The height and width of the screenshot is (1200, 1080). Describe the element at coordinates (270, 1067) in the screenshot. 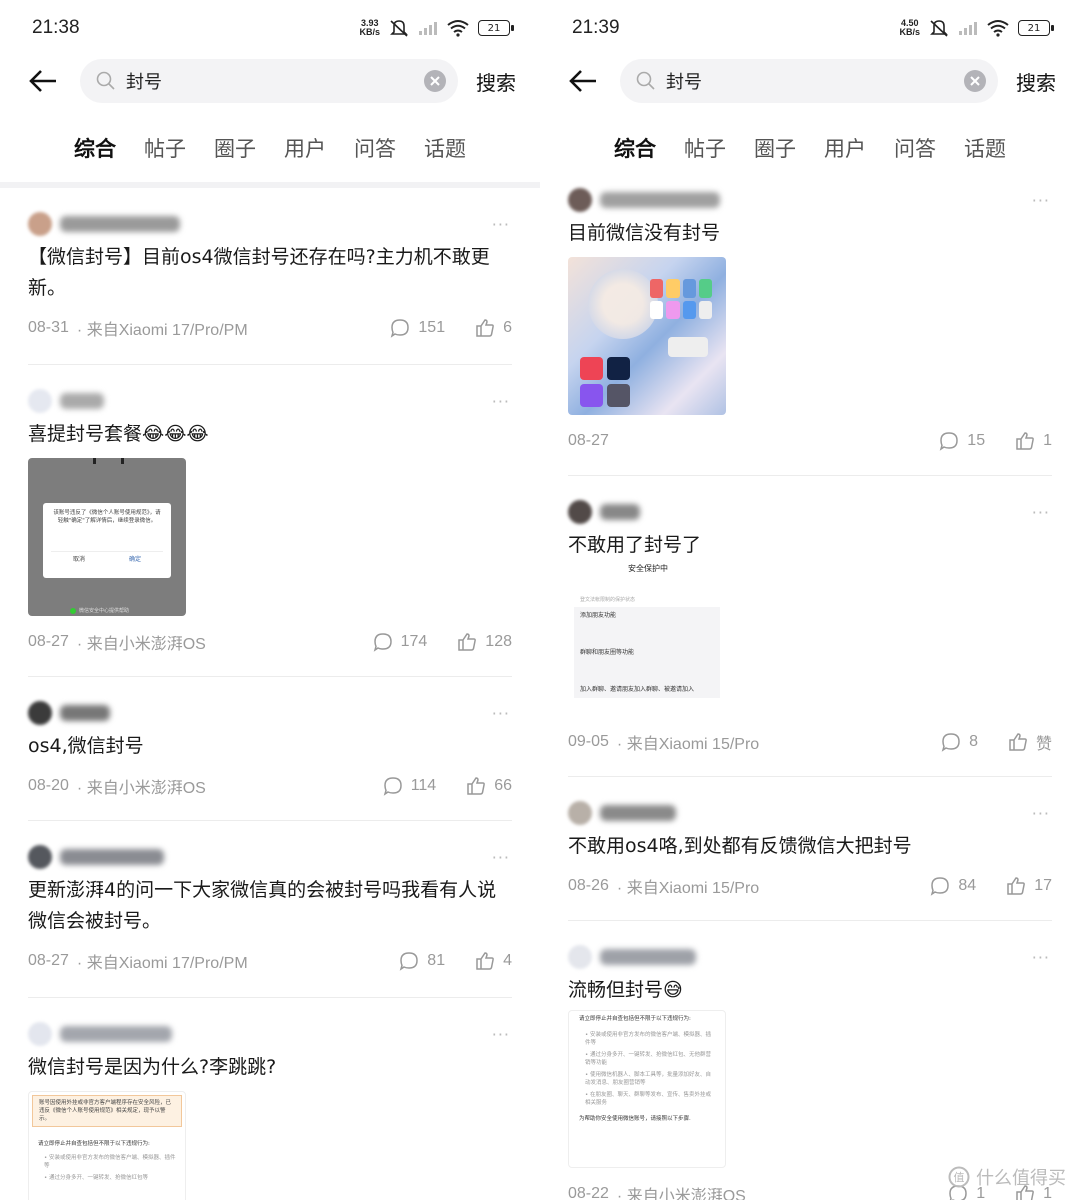

I see `post-title: 微信封号是因为什么?李跳跳?` at that location.